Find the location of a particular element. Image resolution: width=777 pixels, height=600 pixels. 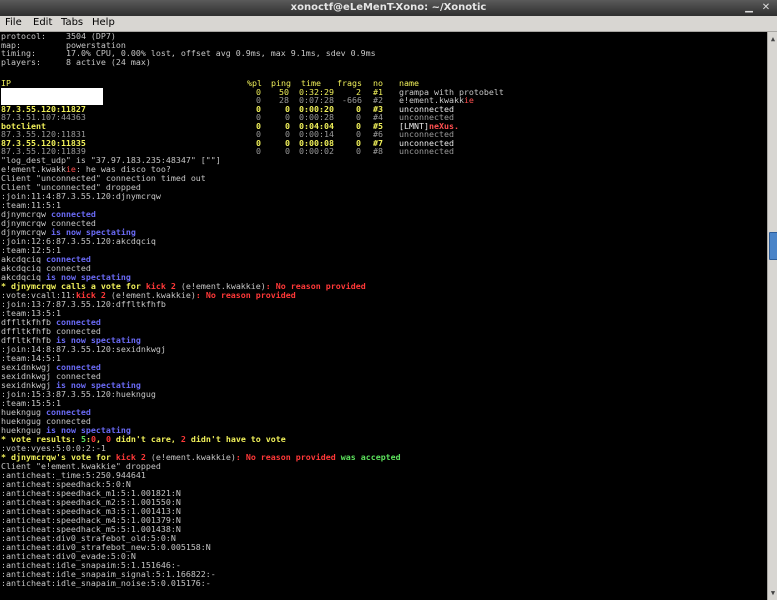

scrollbar-thumb is located at coordinates (773, 246).